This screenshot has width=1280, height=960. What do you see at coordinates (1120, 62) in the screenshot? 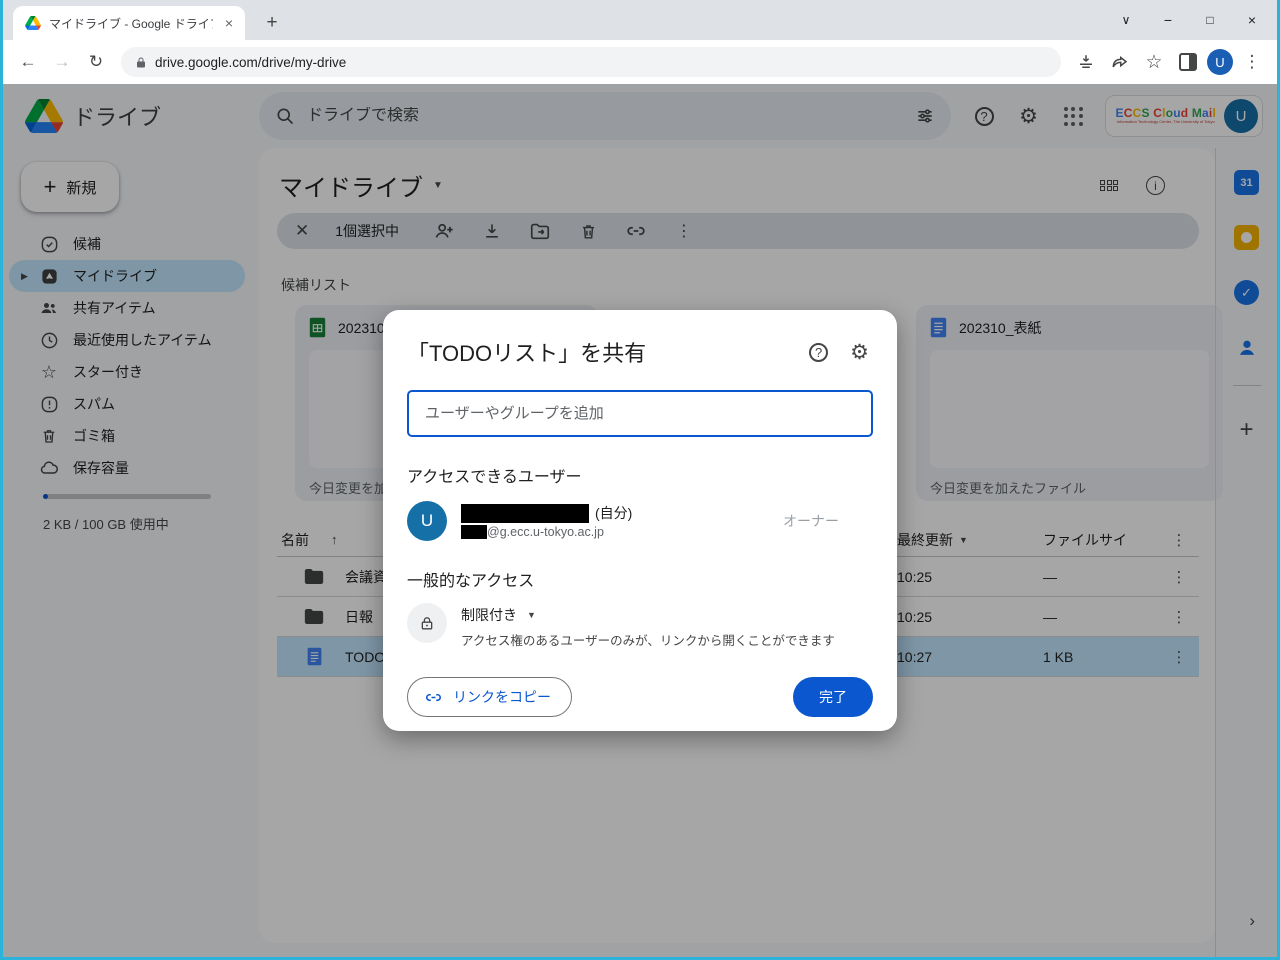
I see `share-icon` at bounding box center [1120, 62].